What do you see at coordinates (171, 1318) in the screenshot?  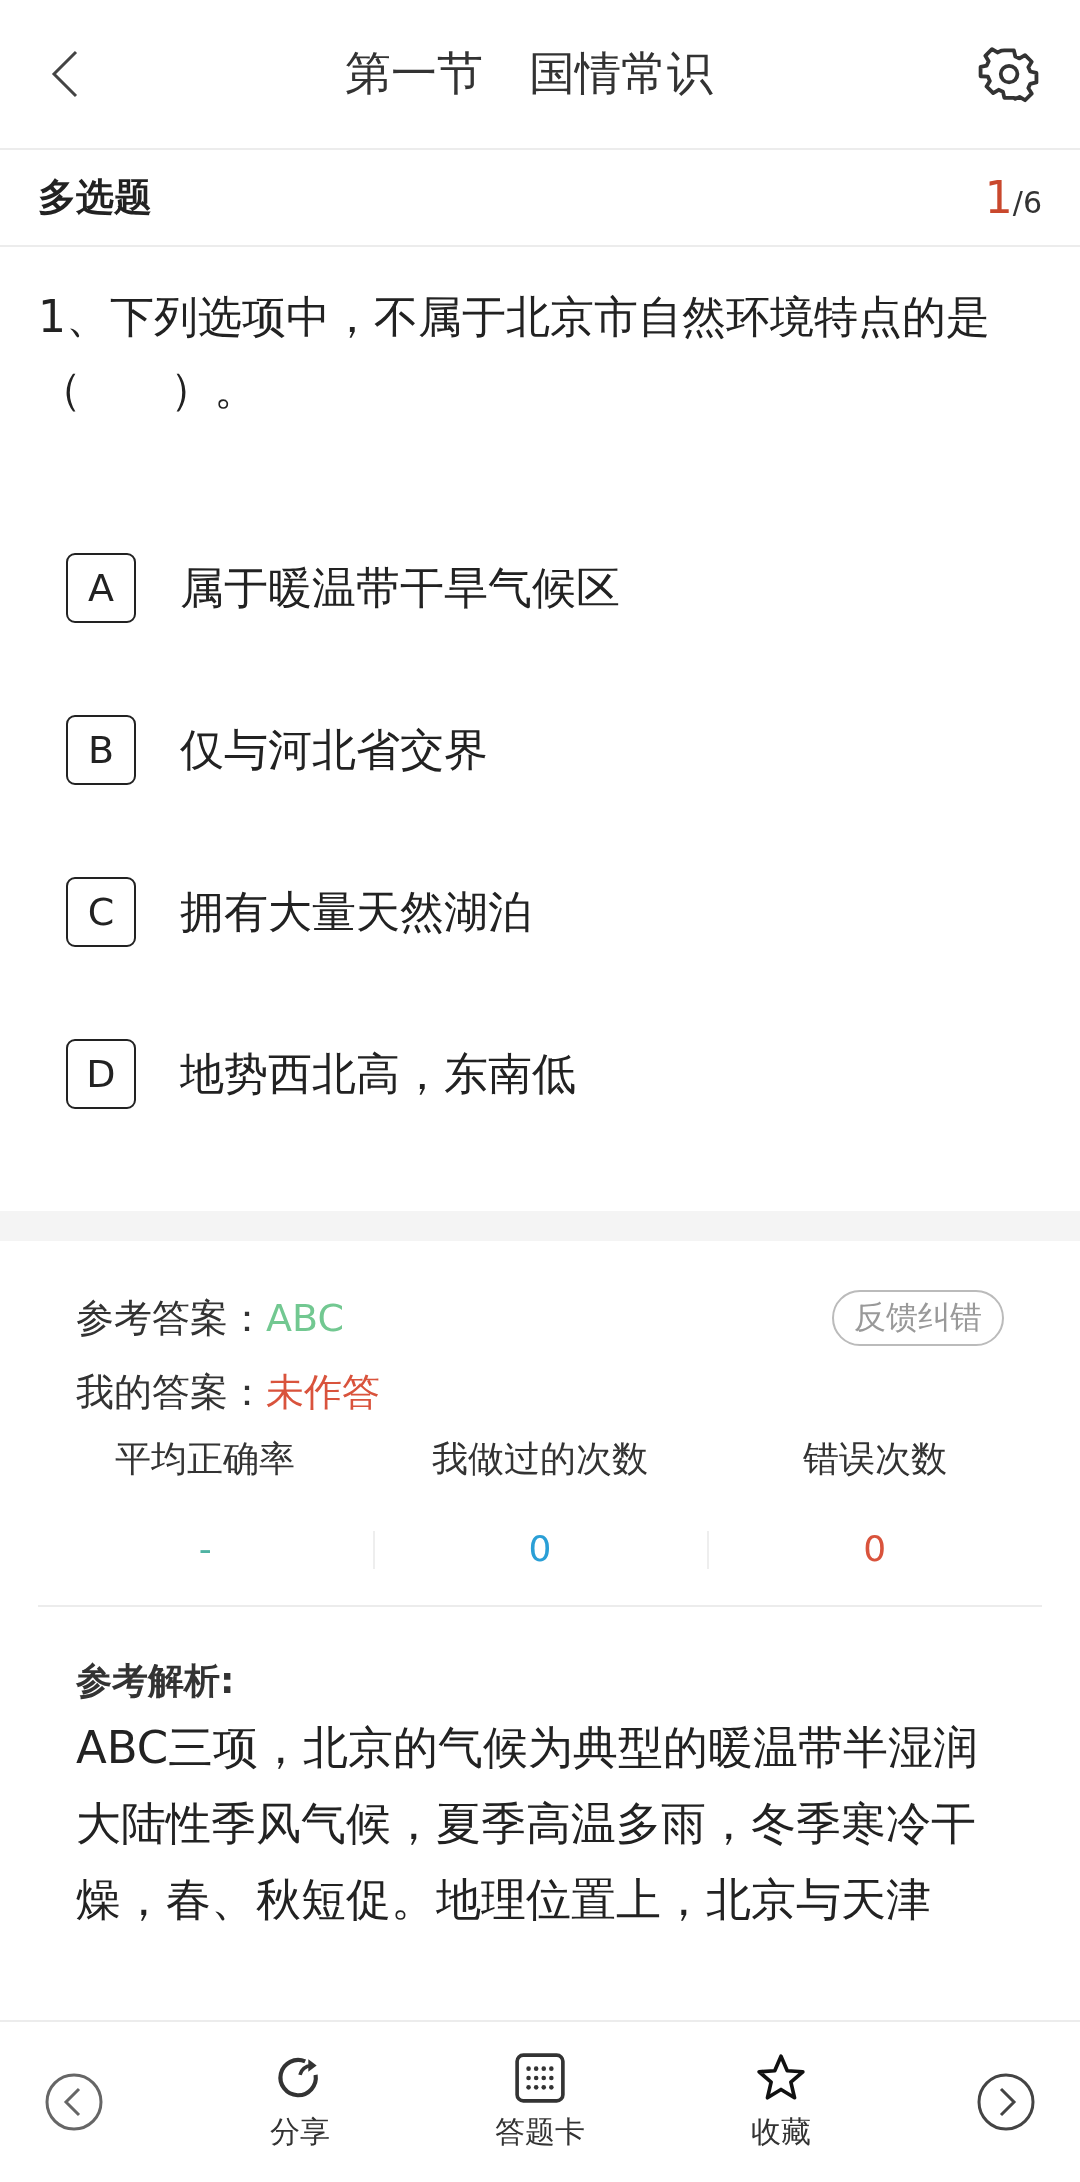 I see `reference-answer-label: 参考答案：` at bounding box center [171, 1318].